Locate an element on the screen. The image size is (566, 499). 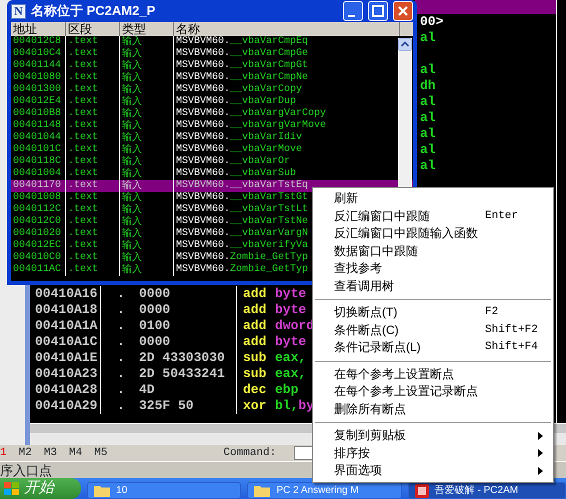
menu-item: 在每个参考上设置记录断点 is located at coordinates (433, 391).